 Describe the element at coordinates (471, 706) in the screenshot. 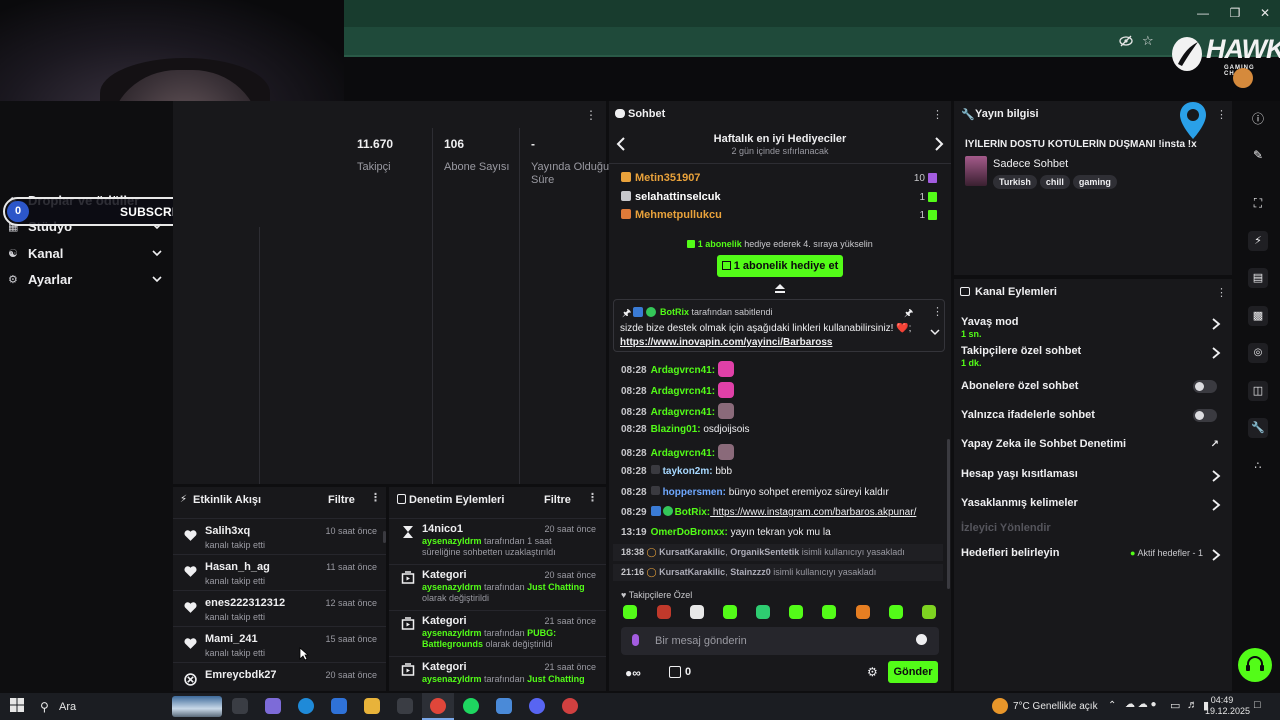

I see `spotify-icon` at that location.